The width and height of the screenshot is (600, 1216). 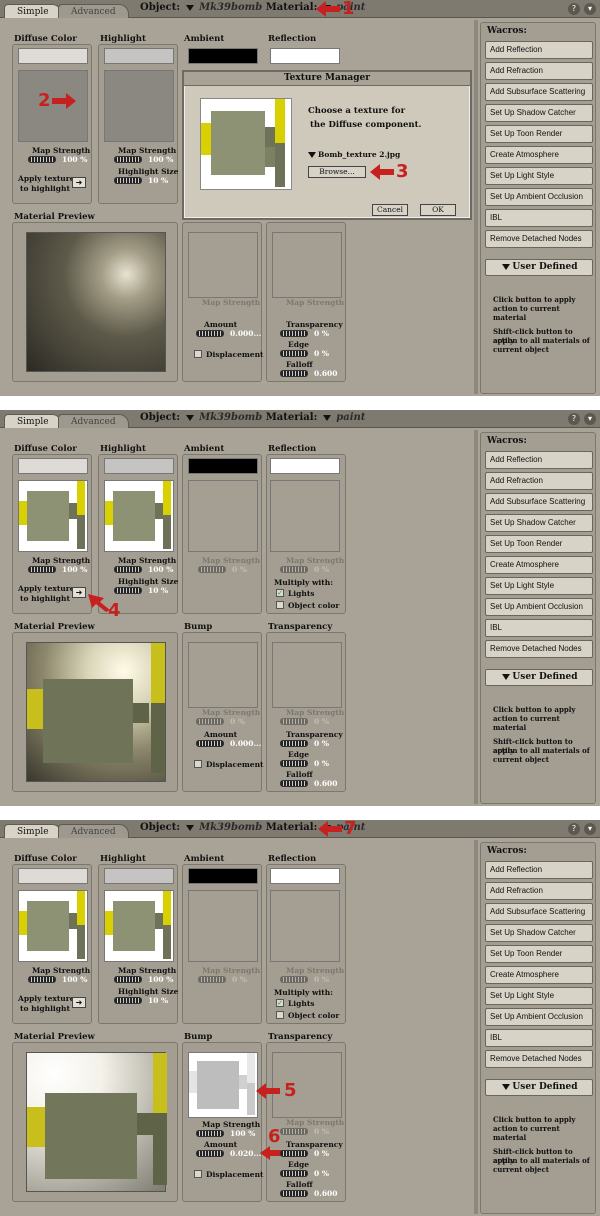 I want to click on diffuse-texture-slot, so click(x=53, y=516).